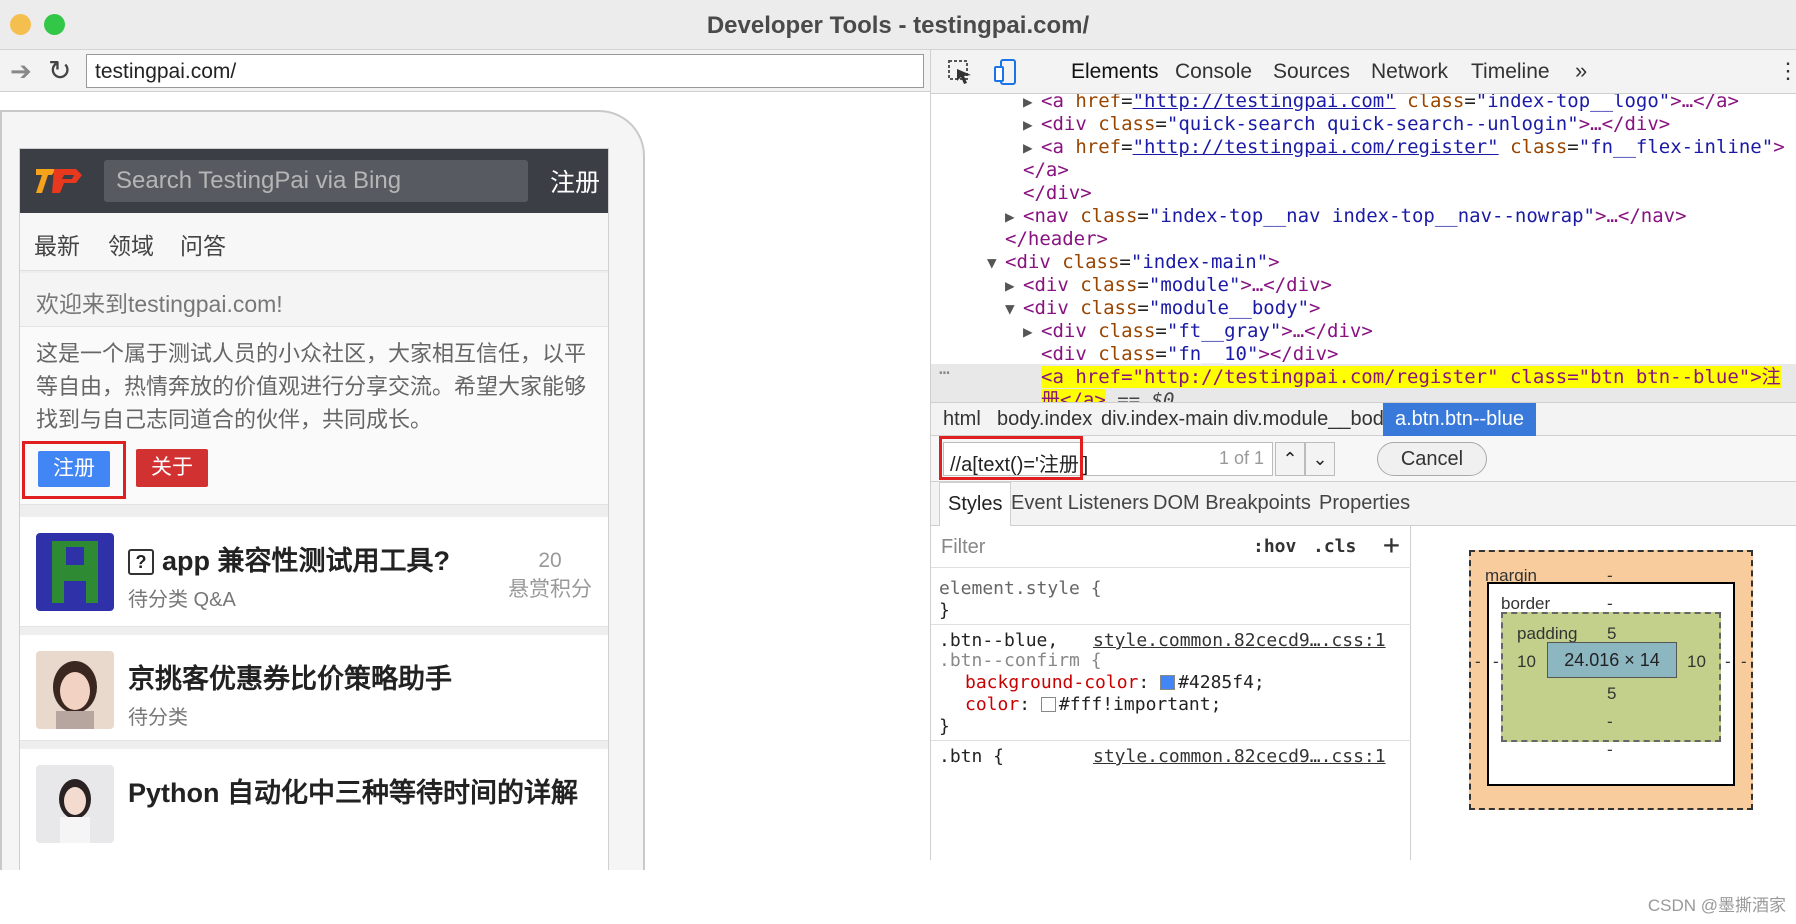 The height and width of the screenshot is (924, 1796). What do you see at coordinates (314, 242) in the screenshot?
I see `site-nav: 最新 领域 问答` at bounding box center [314, 242].